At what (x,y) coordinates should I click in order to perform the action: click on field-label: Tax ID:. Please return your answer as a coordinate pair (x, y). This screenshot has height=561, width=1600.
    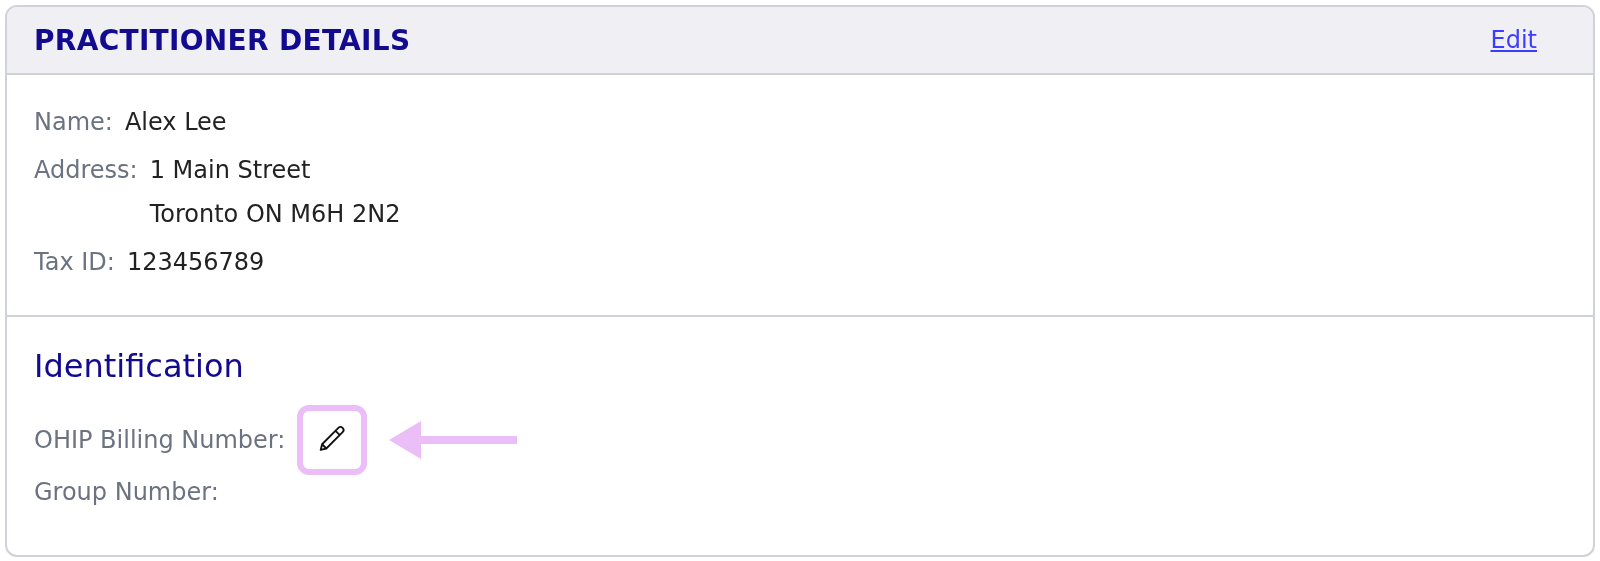
    Looking at the image, I should click on (74, 262).